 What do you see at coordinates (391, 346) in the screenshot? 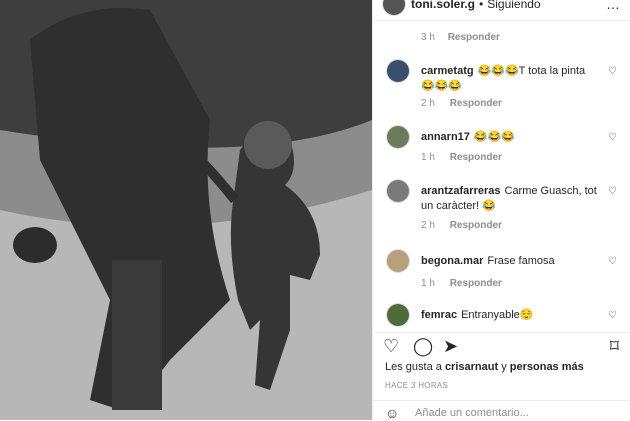
I see `heart-icon: ♡` at bounding box center [391, 346].